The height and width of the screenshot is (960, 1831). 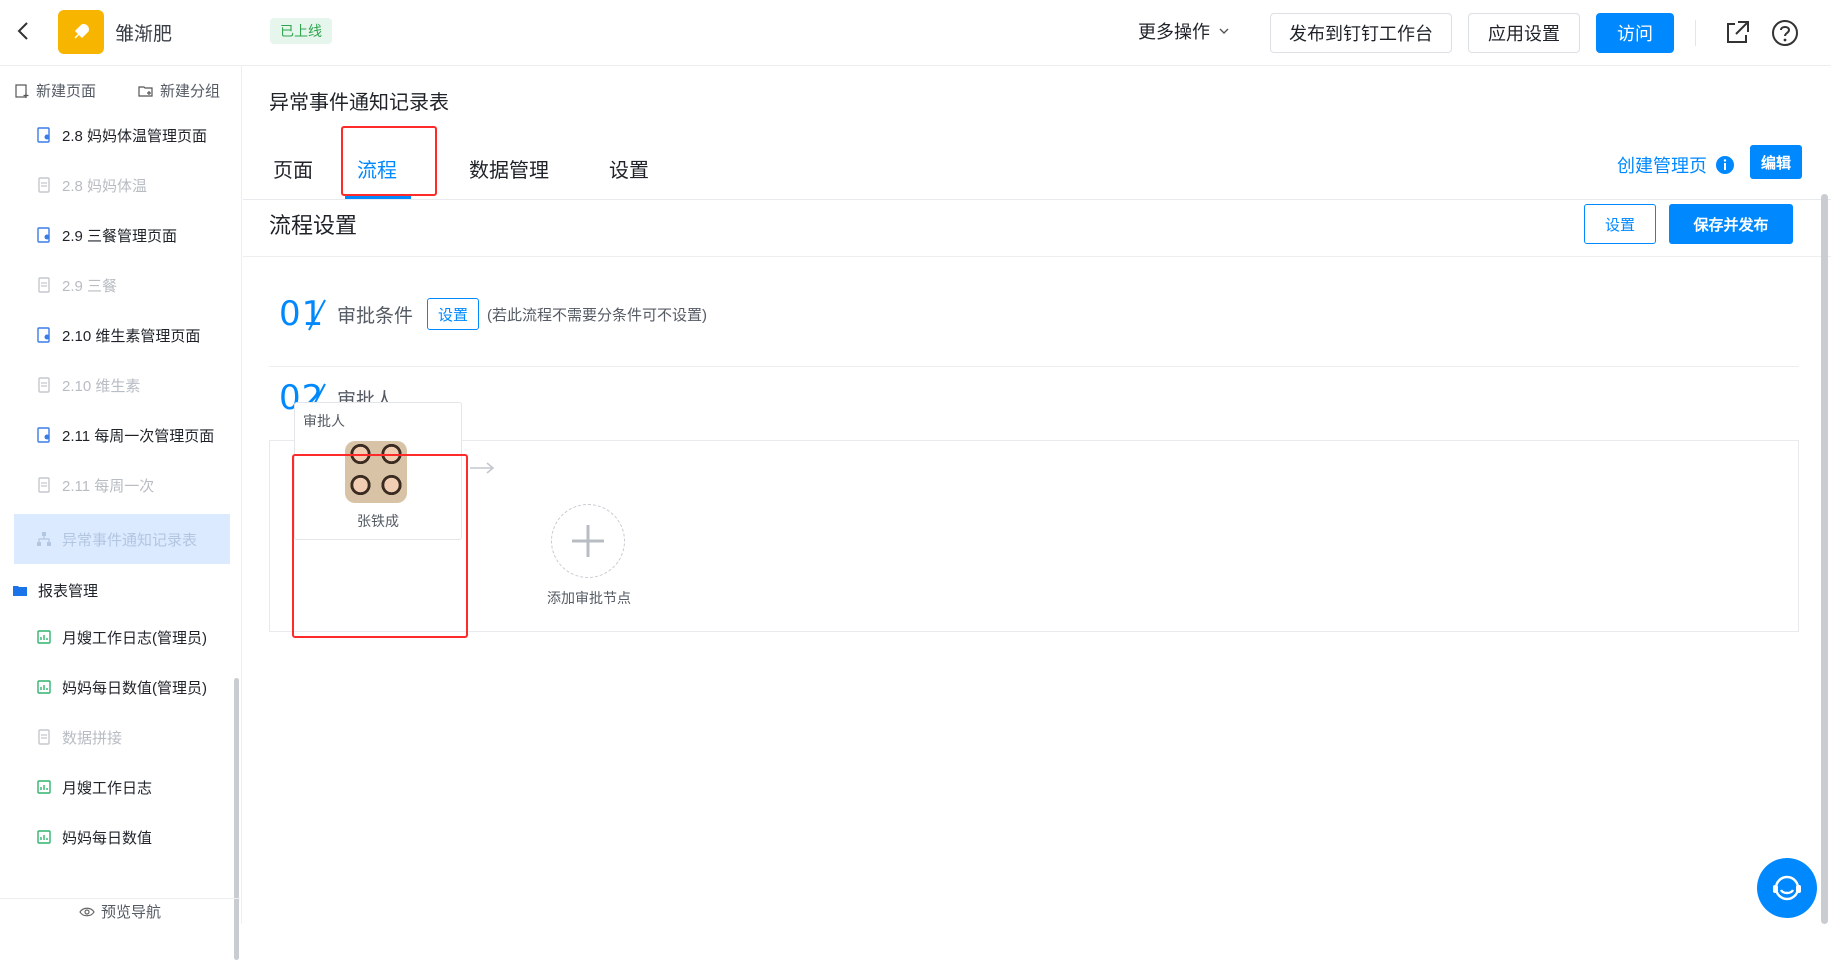 I want to click on sidebar-group-reports: 报表管理, so click(x=55, y=590).